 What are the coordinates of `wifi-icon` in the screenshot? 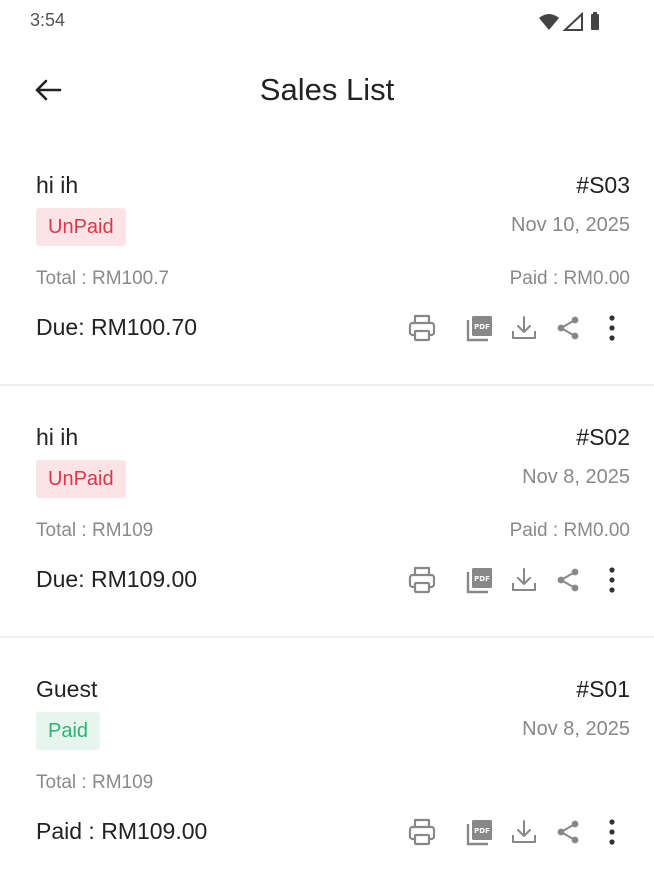 It's located at (549, 22).